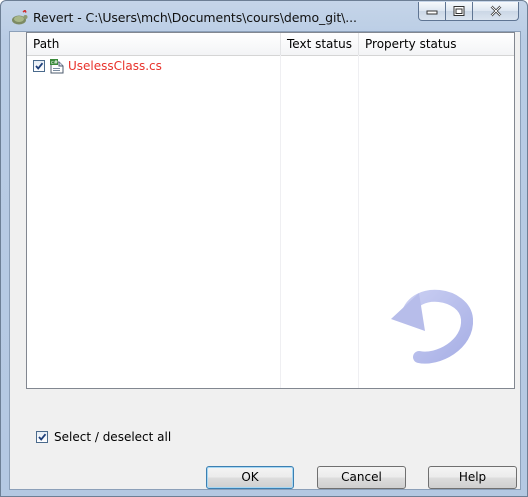  What do you see at coordinates (19, 17) in the screenshot?
I see `tortoise-icon` at bounding box center [19, 17].